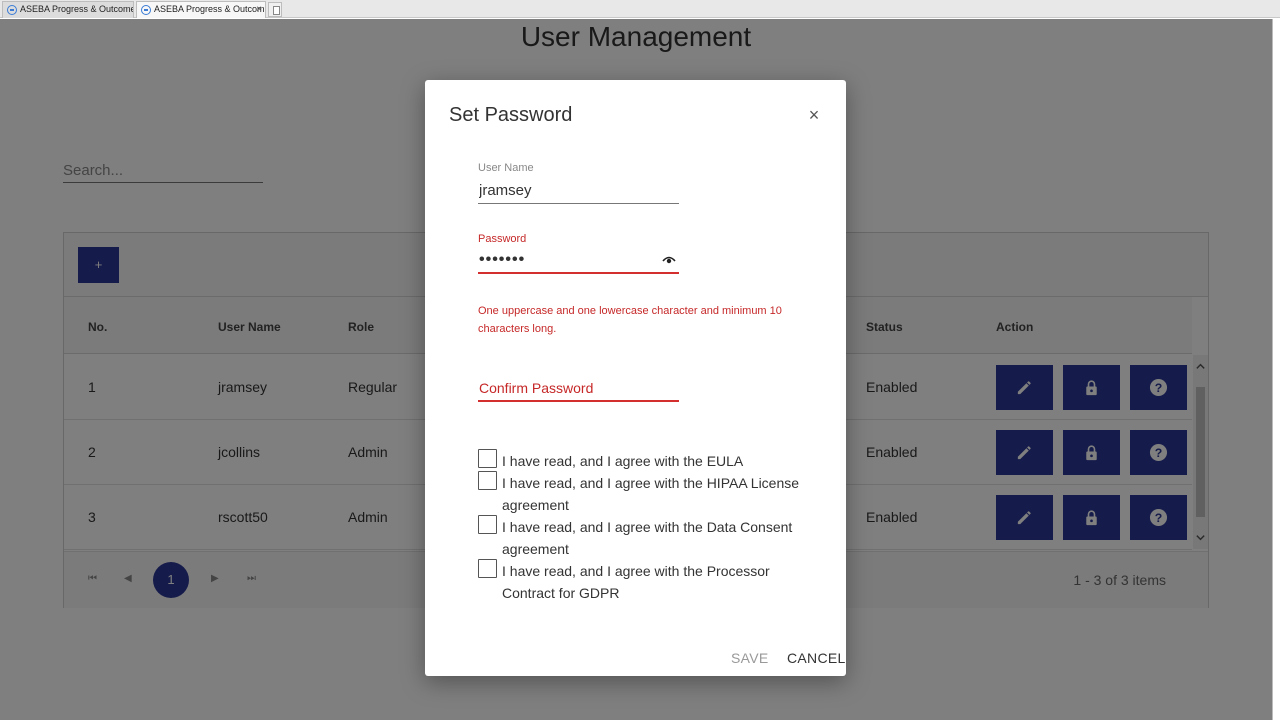 This screenshot has width=1280, height=720. I want to click on username-label: User Name, so click(506, 168).